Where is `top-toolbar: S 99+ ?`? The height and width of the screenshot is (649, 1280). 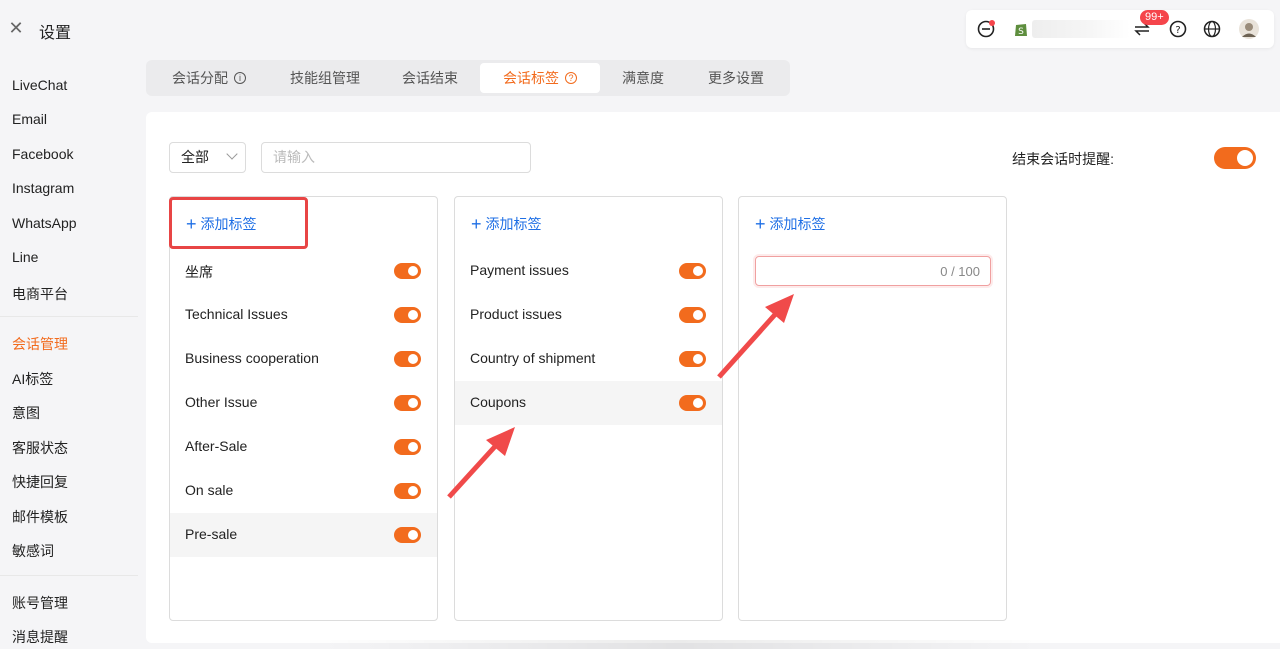
top-toolbar: S 99+ ? is located at coordinates (1120, 29).